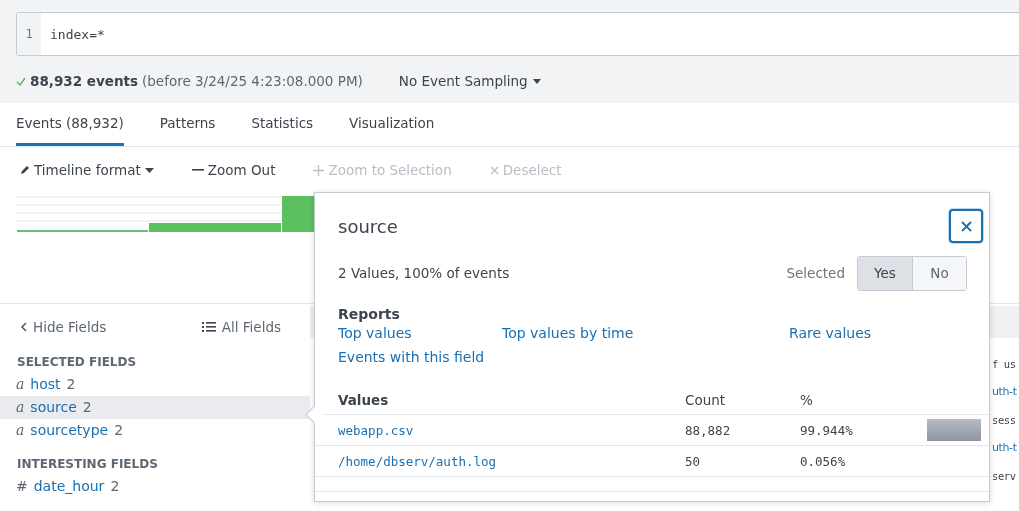 This screenshot has height=511, width=1019. I want to click on event-count: 88,932 events, so click(84, 81).